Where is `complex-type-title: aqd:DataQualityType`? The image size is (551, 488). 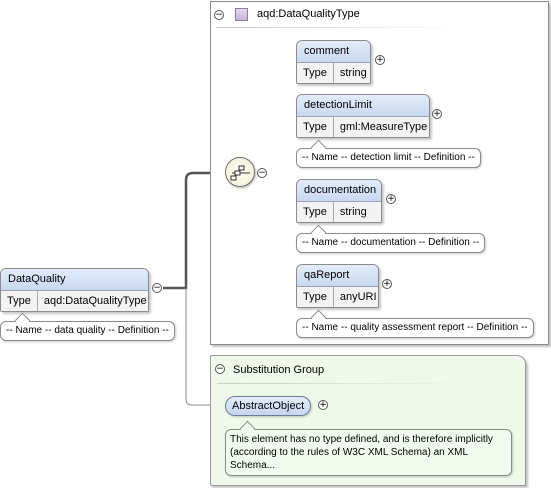
complex-type-title: aqd:DataQualityType is located at coordinates (308, 14).